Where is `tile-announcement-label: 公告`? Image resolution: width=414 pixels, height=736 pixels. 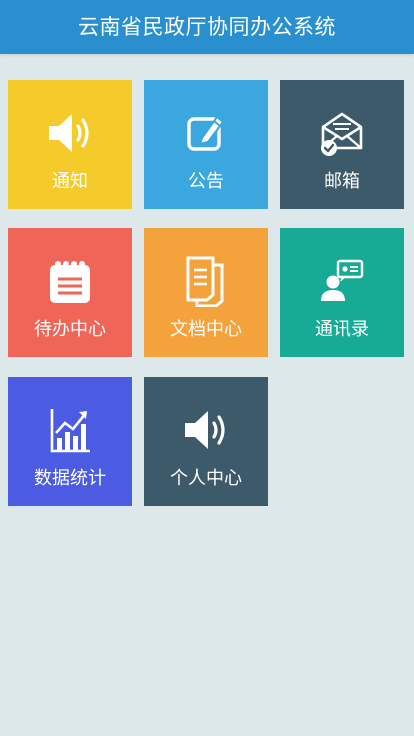
tile-announcement-label: 公告 is located at coordinates (206, 181).